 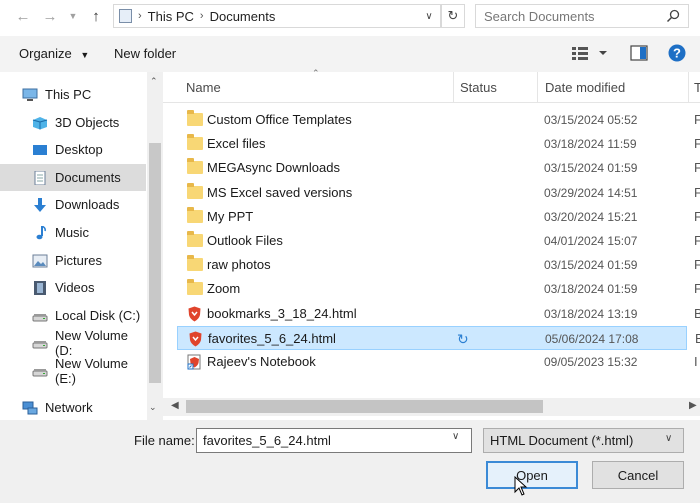 I want to click on music-note-icon, so click(x=40, y=232).